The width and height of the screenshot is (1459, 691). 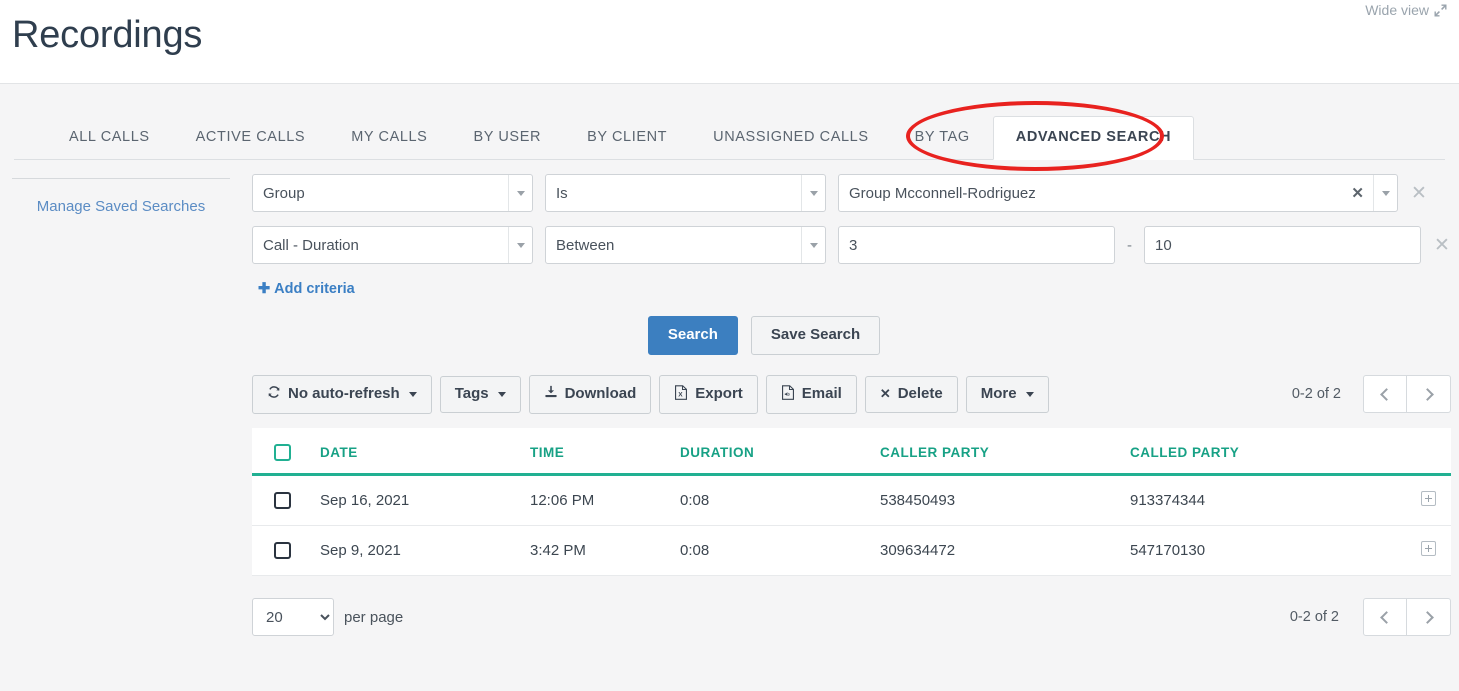 I want to click on manage-saved-searches-link: Manage Saved Searches, so click(x=132, y=206).